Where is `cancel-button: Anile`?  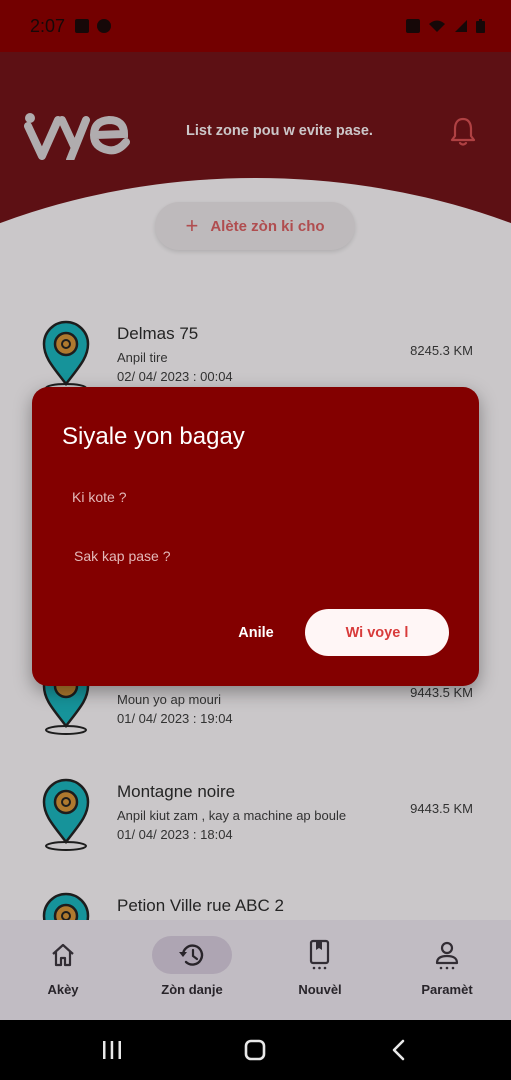 cancel-button: Anile is located at coordinates (256, 633).